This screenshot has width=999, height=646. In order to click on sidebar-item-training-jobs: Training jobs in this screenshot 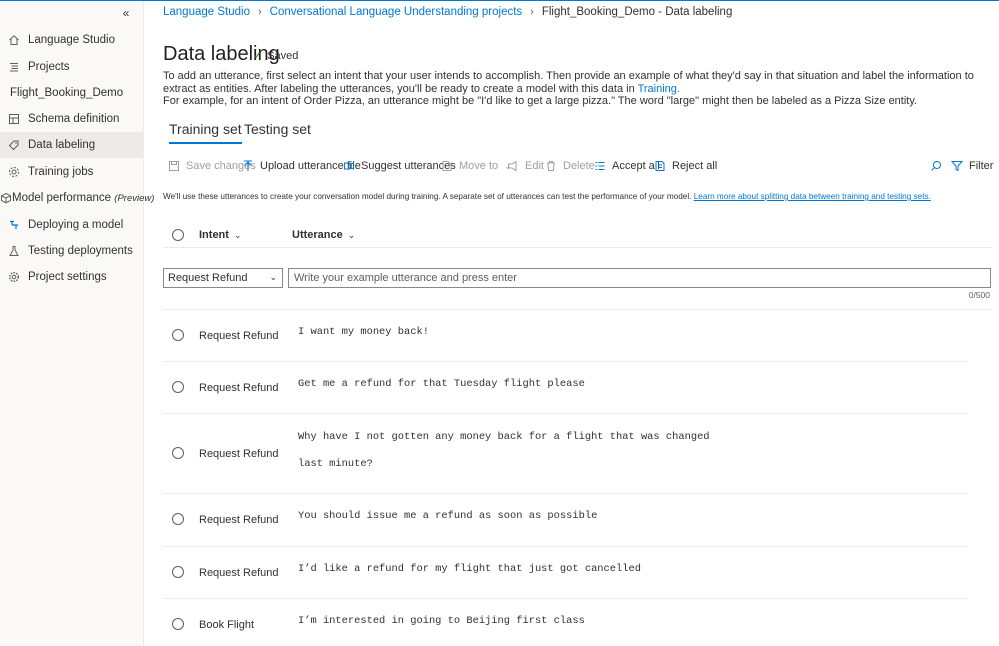, I will do `click(72, 172)`.